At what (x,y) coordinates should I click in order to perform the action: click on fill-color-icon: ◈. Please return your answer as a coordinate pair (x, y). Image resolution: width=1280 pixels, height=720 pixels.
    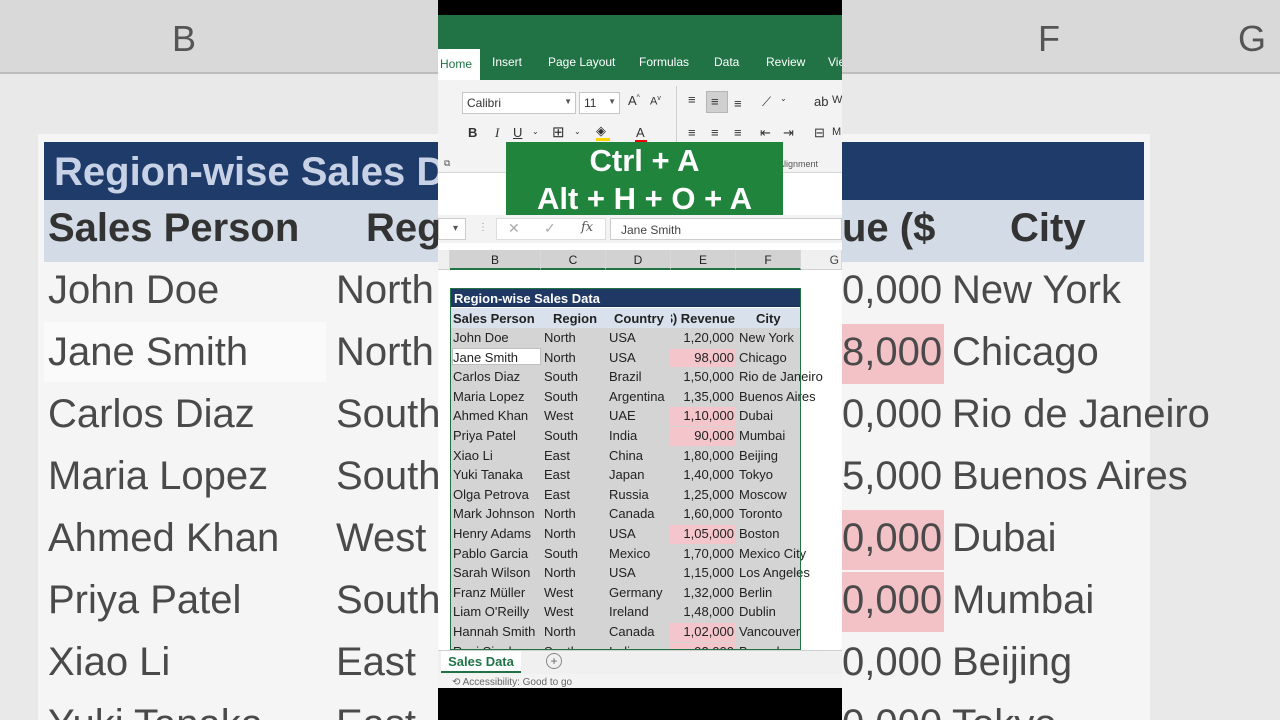
    Looking at the image, I should click on (601, 131).